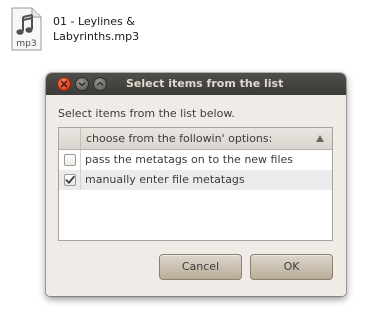  What do you see at coordinates (96, 36) in the screenshot?
I see `file-name-line-2: Labyrinths.mp3` at bounding box center [96, 36].